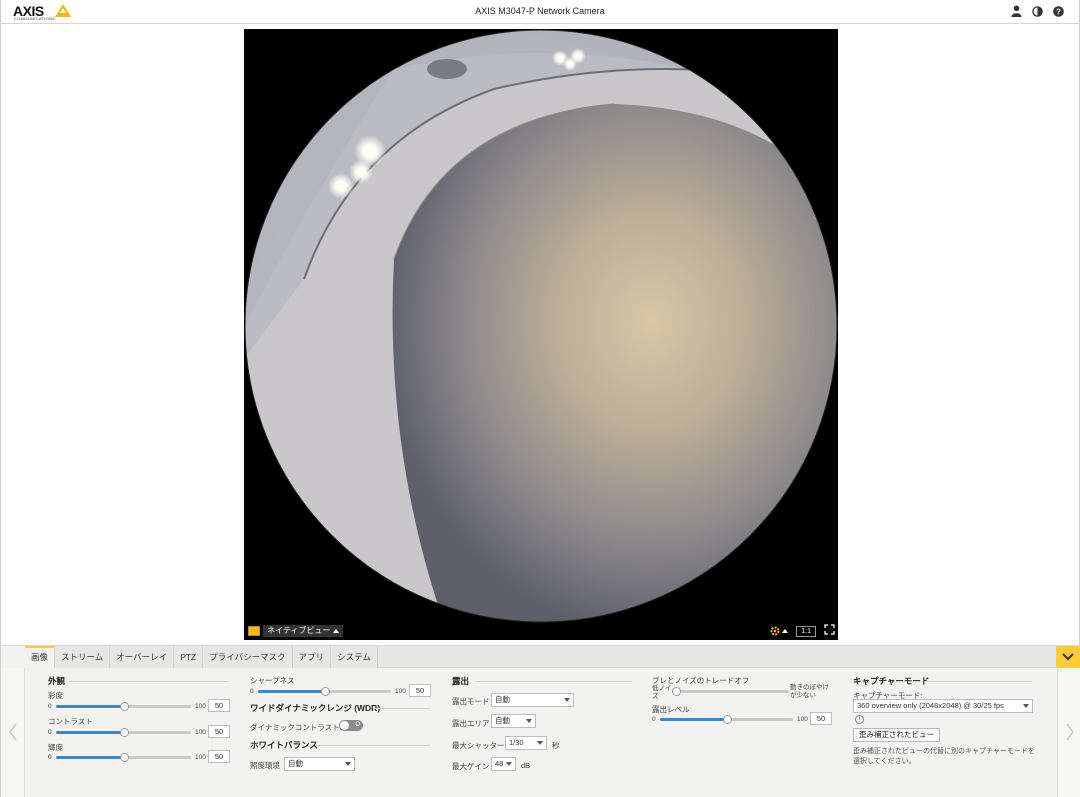 This screenshot has height=797, width=1080. What do you see at coordinates (265, 765) in the screenshot?
I see `lighting-env-label: 照度環境` at bounding box center [265, 765].